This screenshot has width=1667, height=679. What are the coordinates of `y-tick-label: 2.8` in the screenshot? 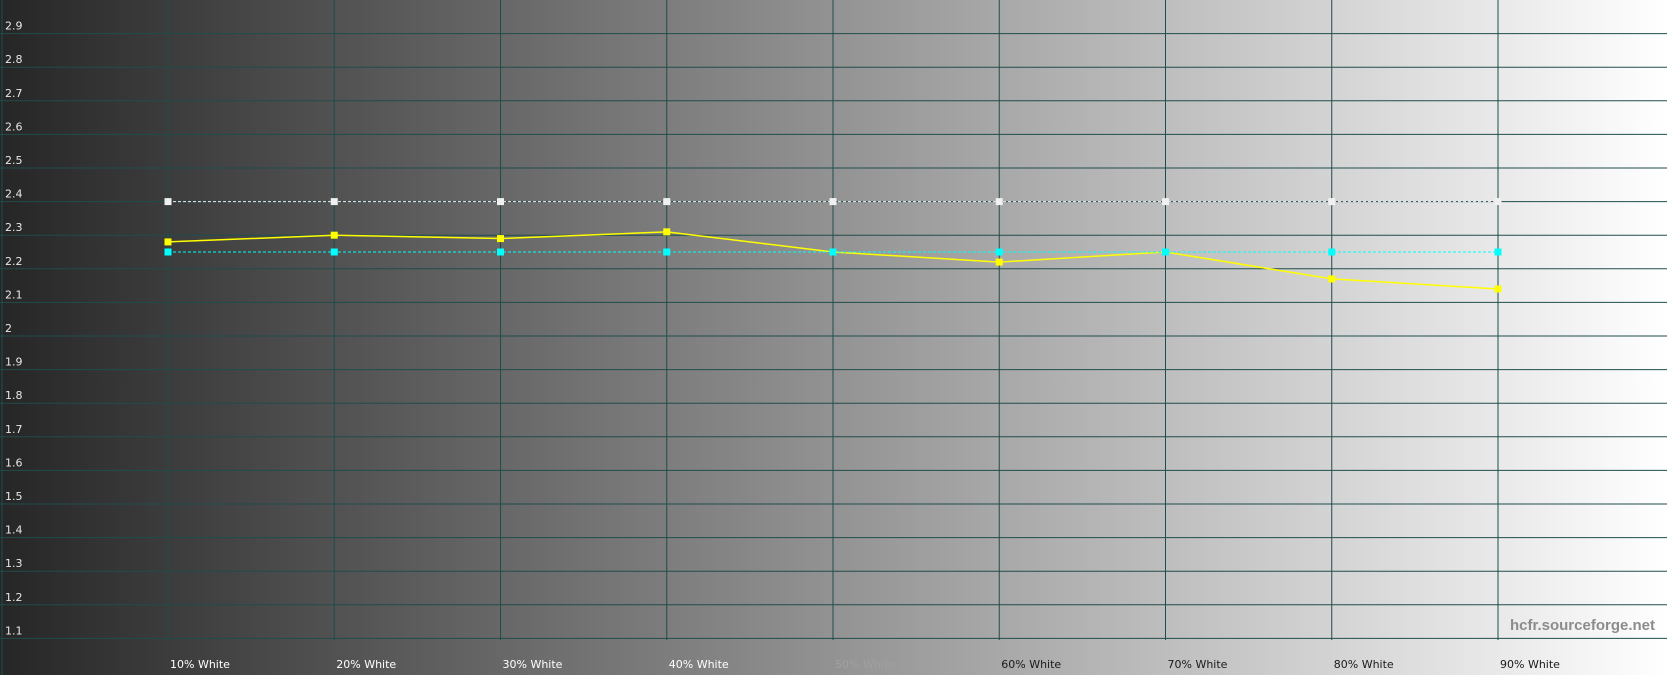 It's located at (14, 59).